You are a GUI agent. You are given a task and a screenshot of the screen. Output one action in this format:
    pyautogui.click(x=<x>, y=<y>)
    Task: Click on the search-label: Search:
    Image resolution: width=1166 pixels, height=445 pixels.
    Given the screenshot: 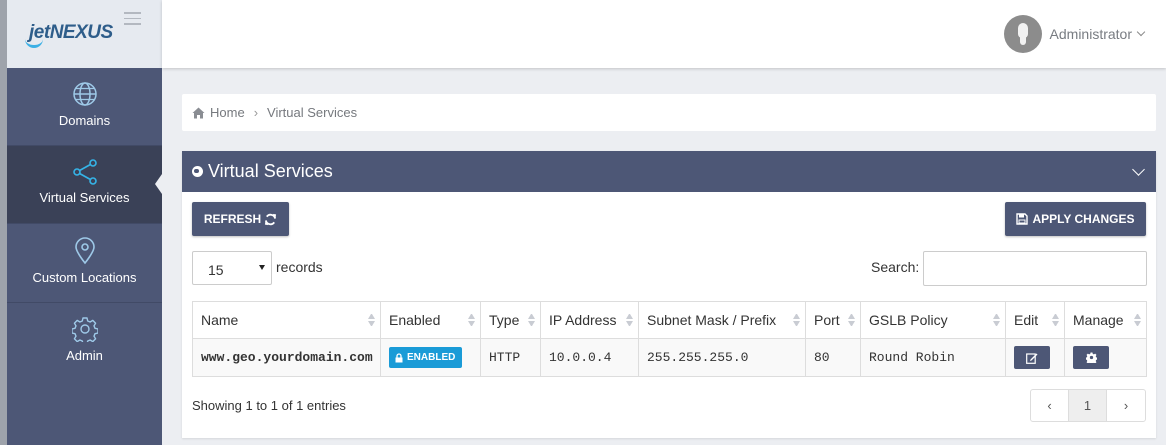 What is the action you would take?
    pyautogui.click(x=895, y=267)
    